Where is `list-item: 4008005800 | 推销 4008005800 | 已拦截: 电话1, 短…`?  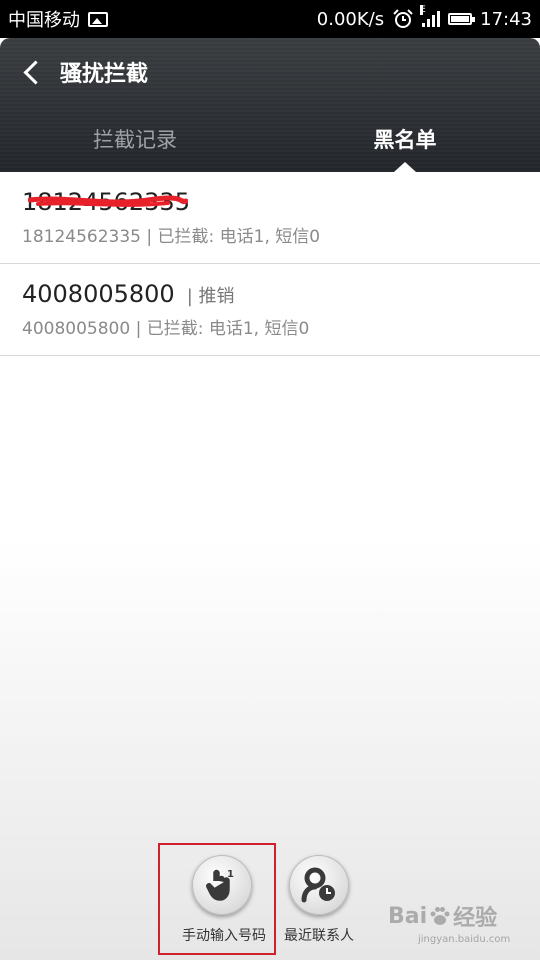
list-item: 4008005800 | 推销 4008005800 | 已拦截: 电话1, 短… is located at coordinates (270, 310).